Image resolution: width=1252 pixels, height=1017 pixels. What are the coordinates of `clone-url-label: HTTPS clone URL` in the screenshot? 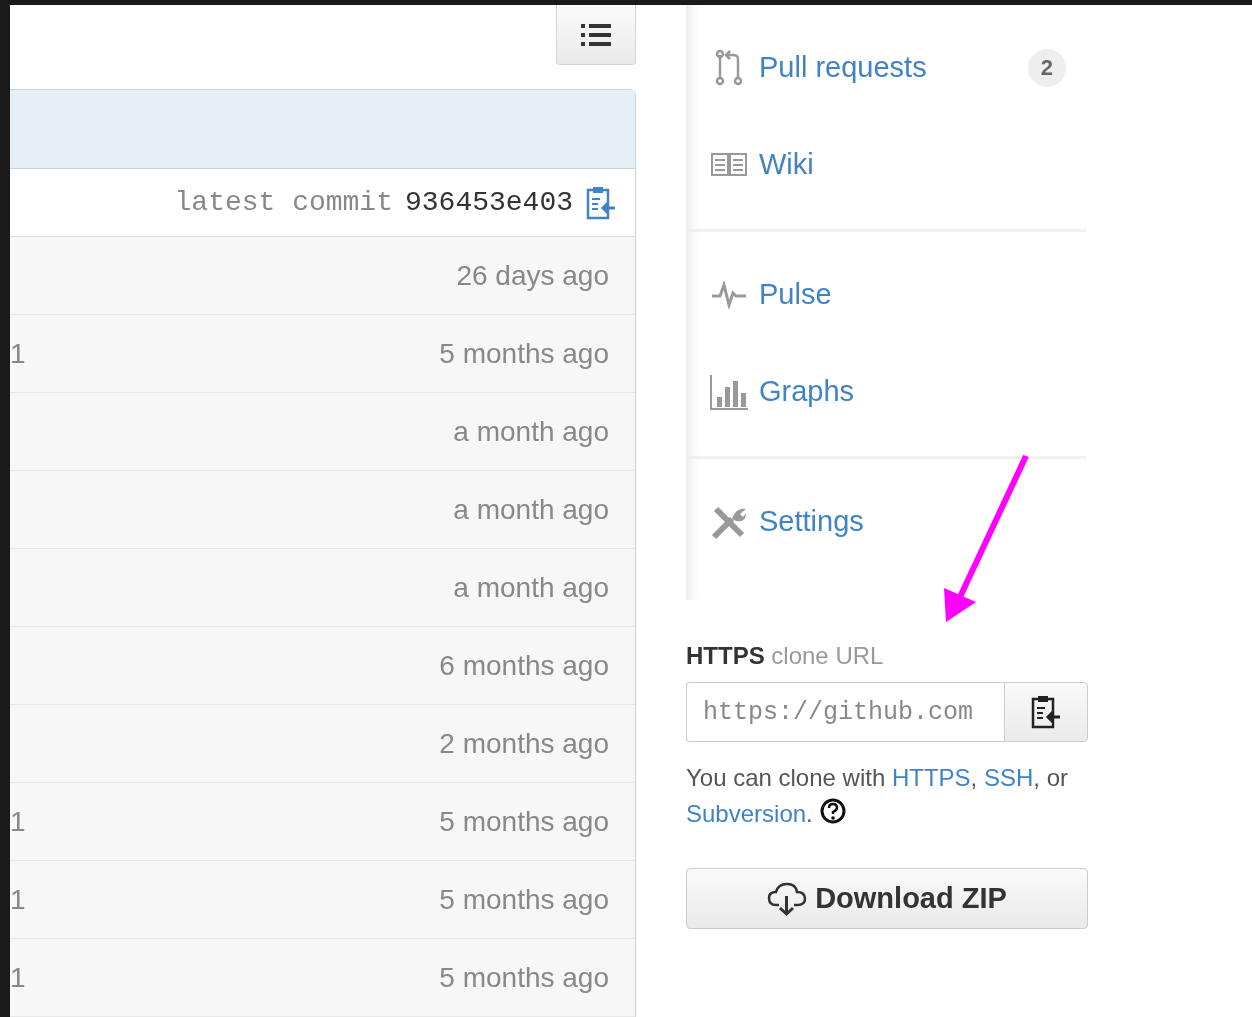 It's located at (785, 656).